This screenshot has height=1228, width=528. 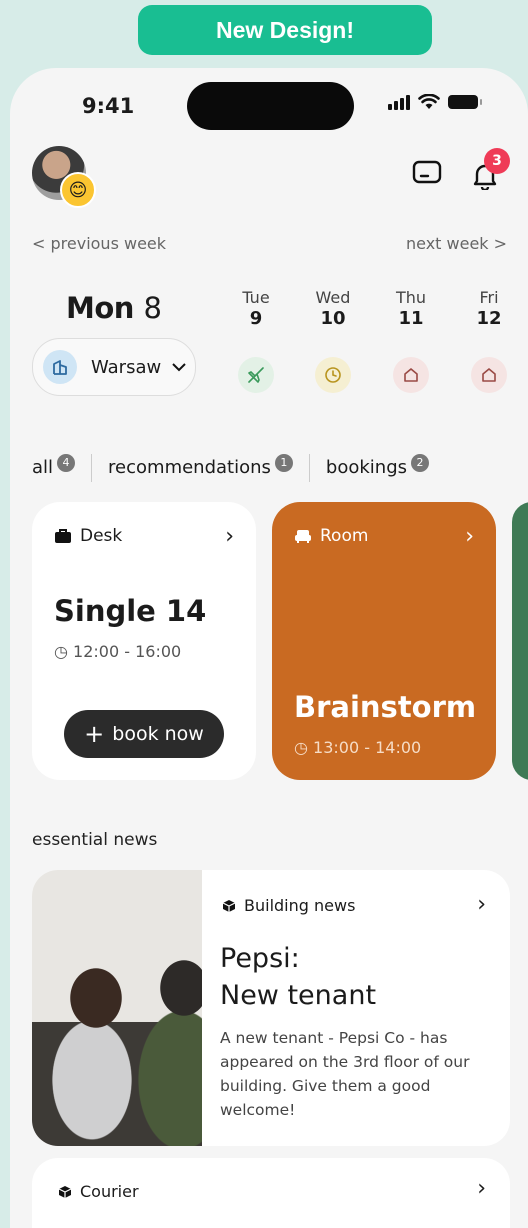 What do you see at coordinates (130, 611) in the screenshot?
I see `card-title: Single 14` at bounding box center [130, 611].